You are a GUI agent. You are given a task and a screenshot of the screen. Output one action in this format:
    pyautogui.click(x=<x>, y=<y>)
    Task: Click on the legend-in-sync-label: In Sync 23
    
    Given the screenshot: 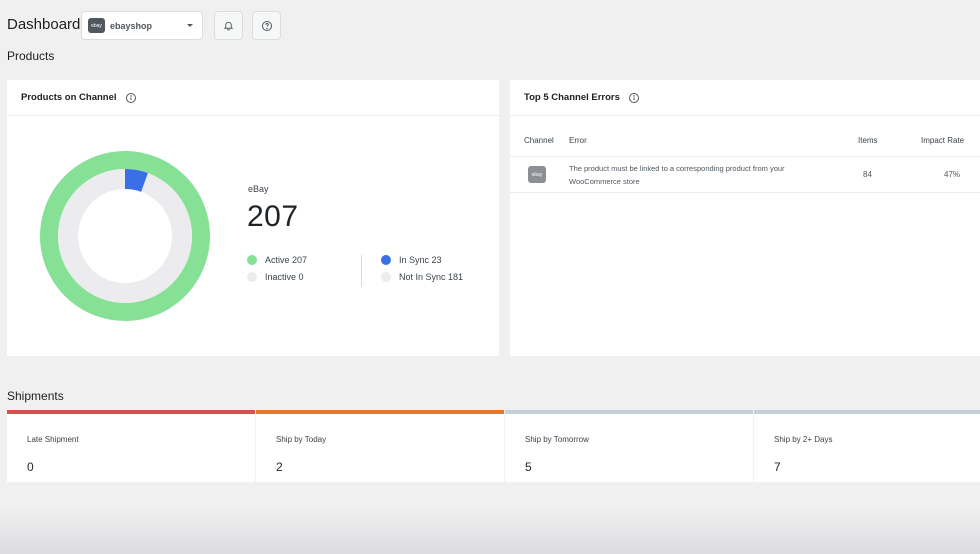 What is the action you would take?
    pyautogui.click(x=420, y=260)
    